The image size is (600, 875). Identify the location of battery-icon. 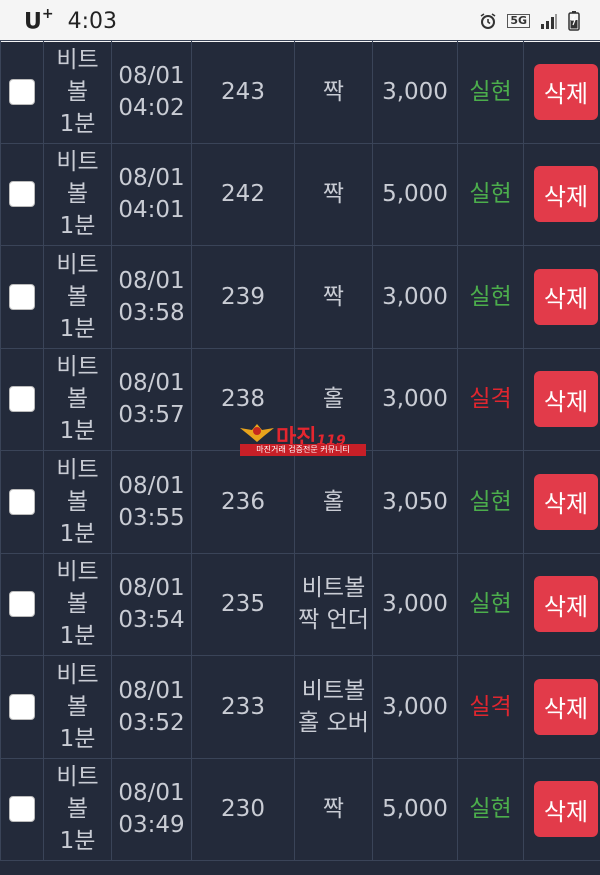
(574, 21).